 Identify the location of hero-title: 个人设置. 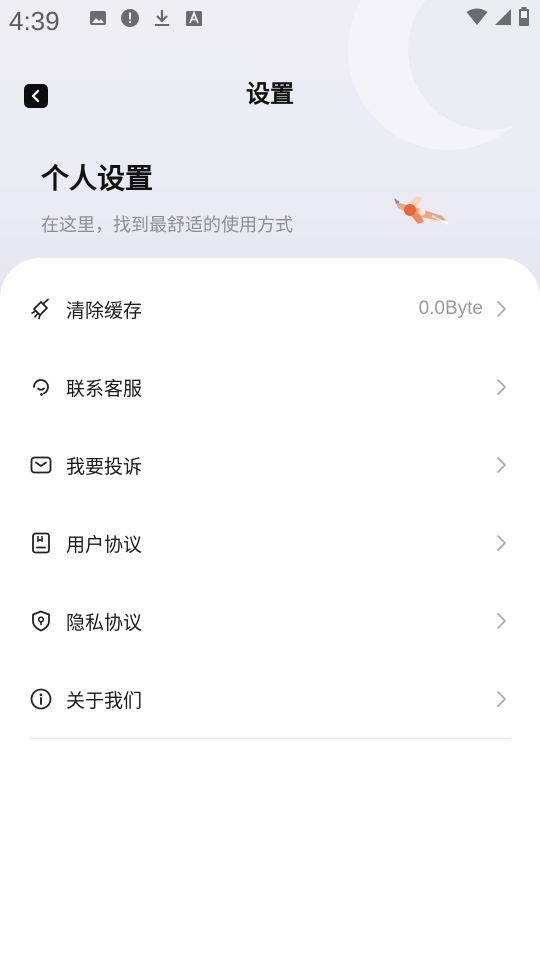
(97, 178).